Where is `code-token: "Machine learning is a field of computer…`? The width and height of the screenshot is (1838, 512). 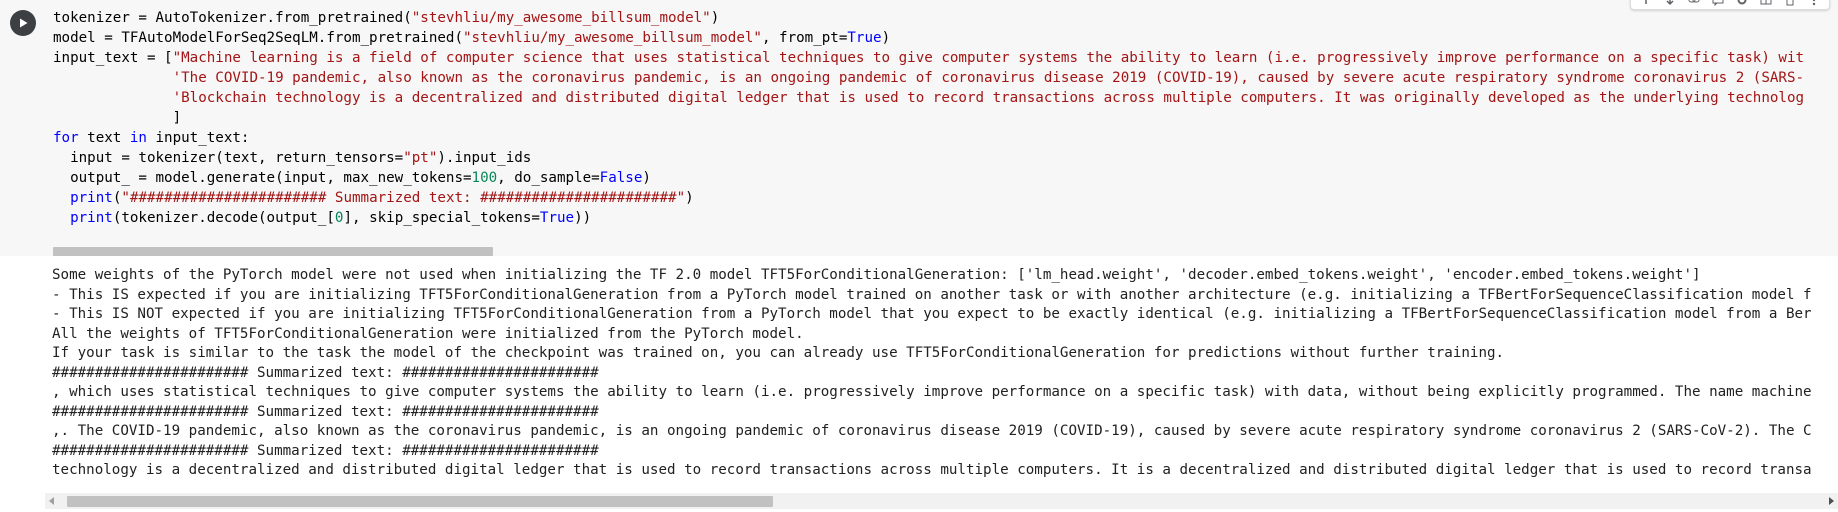 code-token: "Machine learning is a field of computer… is located at coordinates (988, 58).